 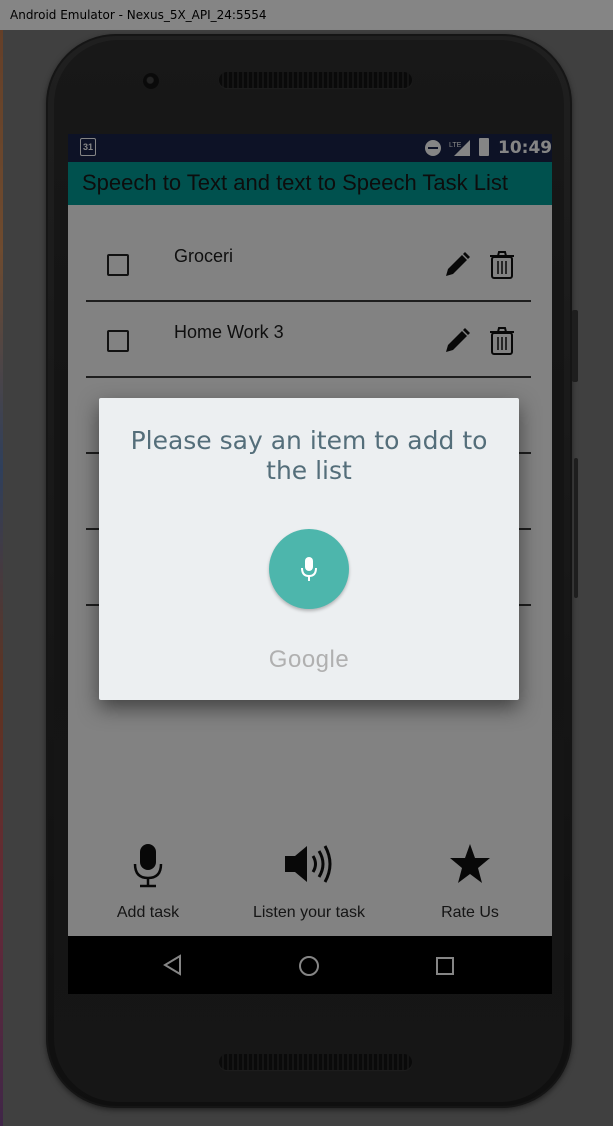 What do you see at coordinates (1, 578) in the screenshot?
I see `desktop-edge` at bounding box center [1, 578].